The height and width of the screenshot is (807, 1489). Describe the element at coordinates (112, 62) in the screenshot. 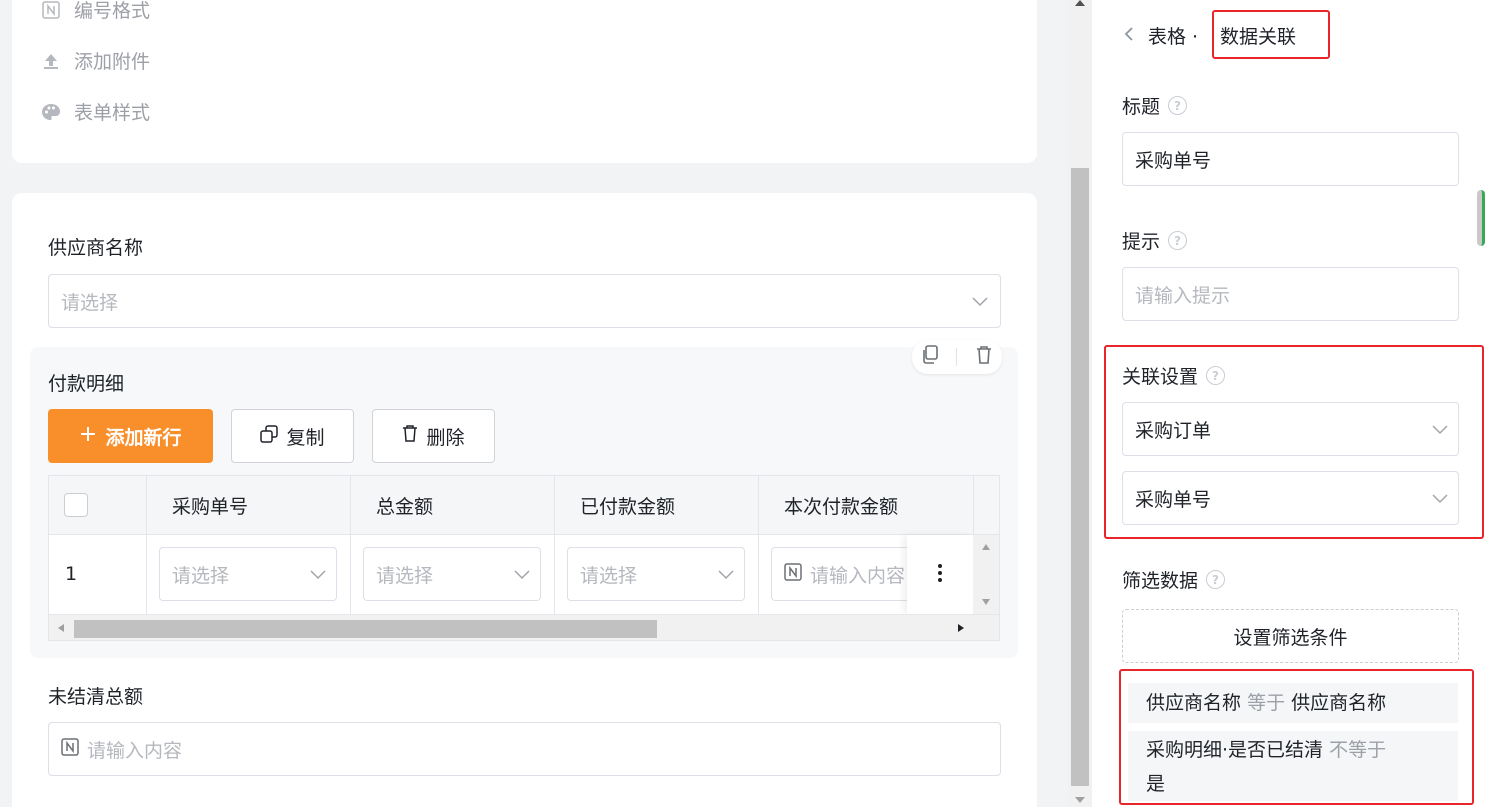

I see `menu-item-label: 添加附件` at that location.